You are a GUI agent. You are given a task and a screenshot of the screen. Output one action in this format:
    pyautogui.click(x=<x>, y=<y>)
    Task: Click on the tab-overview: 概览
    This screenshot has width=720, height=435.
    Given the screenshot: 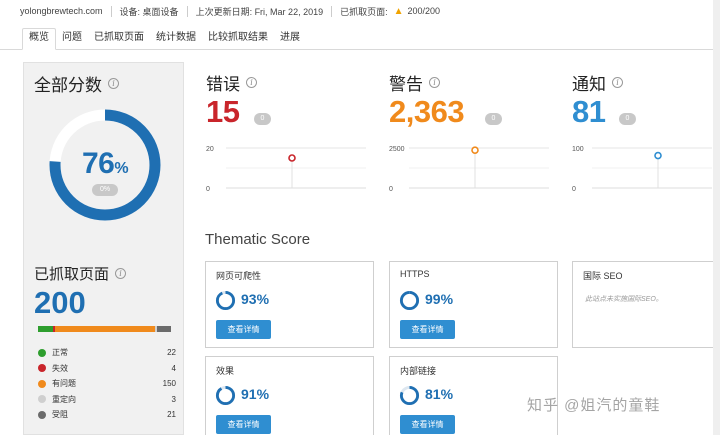 What is the action you would take?
    pyautogui.click(x=39, y=39)
    